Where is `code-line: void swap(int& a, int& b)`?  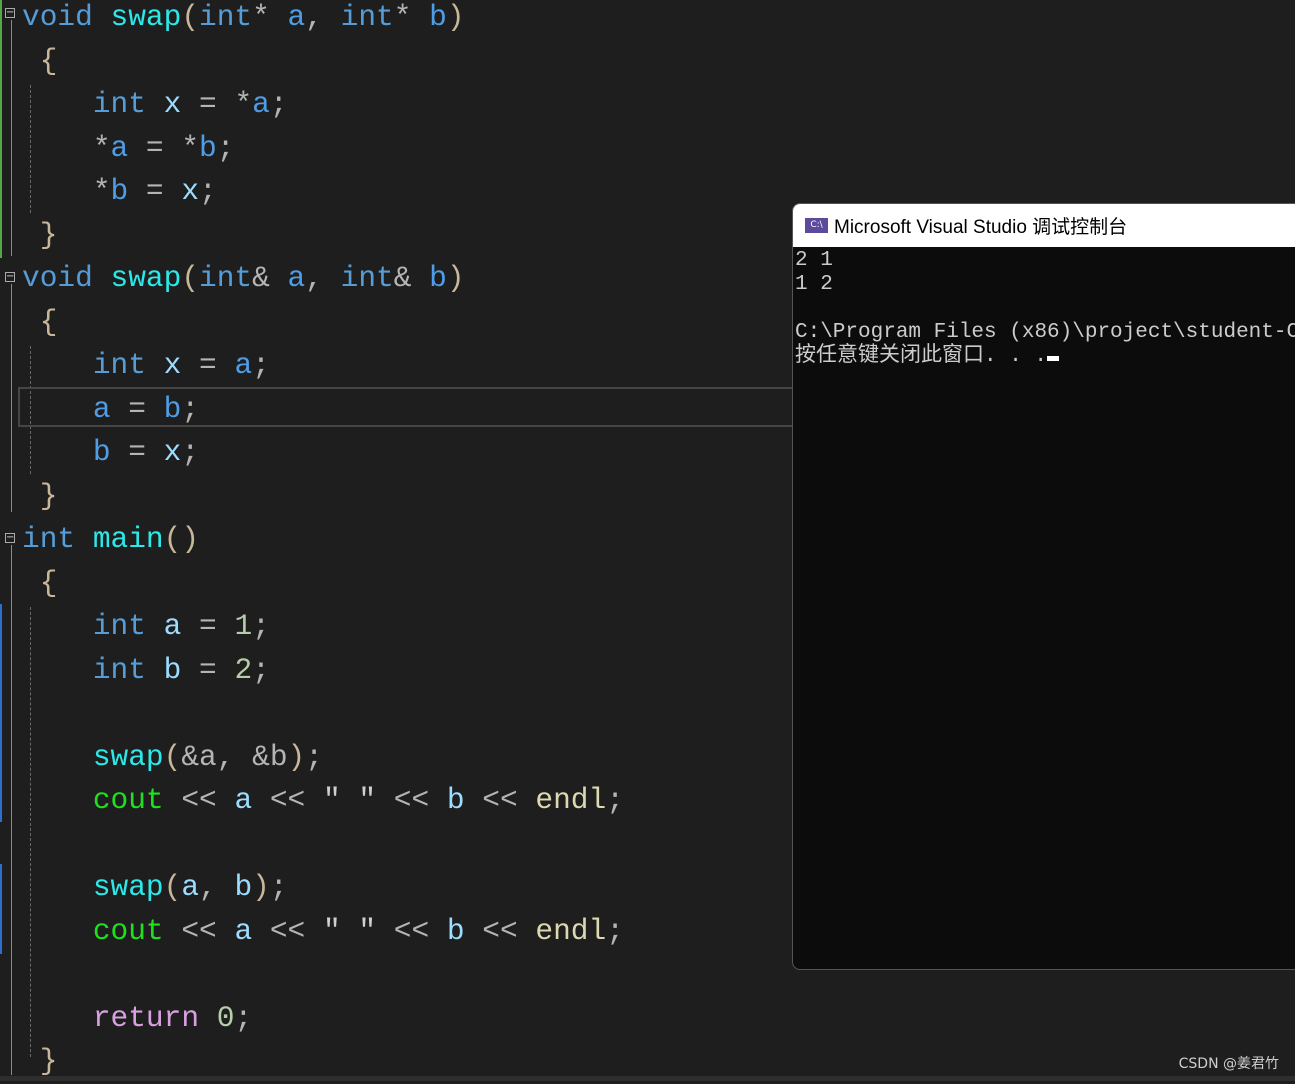 code-line: void swap(int& a, int& b) is located at coordinates (323, 279).